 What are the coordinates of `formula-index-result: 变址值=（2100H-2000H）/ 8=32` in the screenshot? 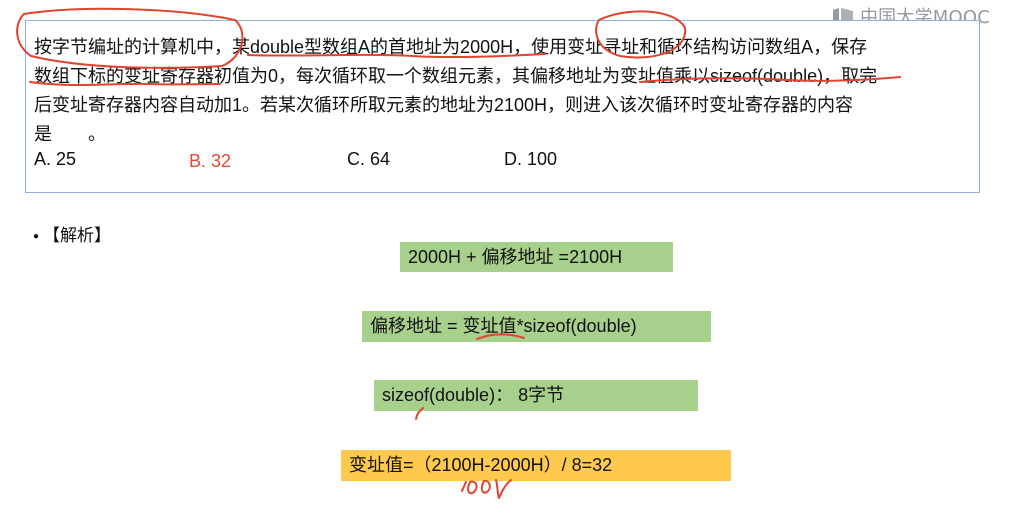 It's located at (536, 465).